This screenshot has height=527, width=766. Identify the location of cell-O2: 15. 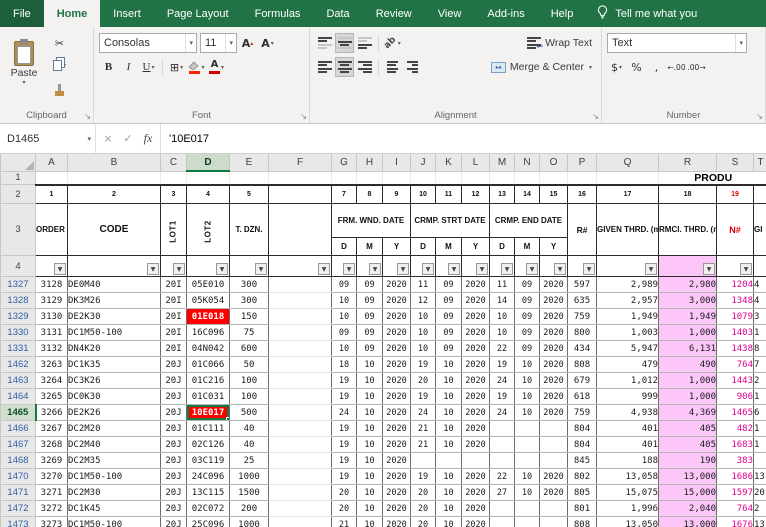
(553, 193).